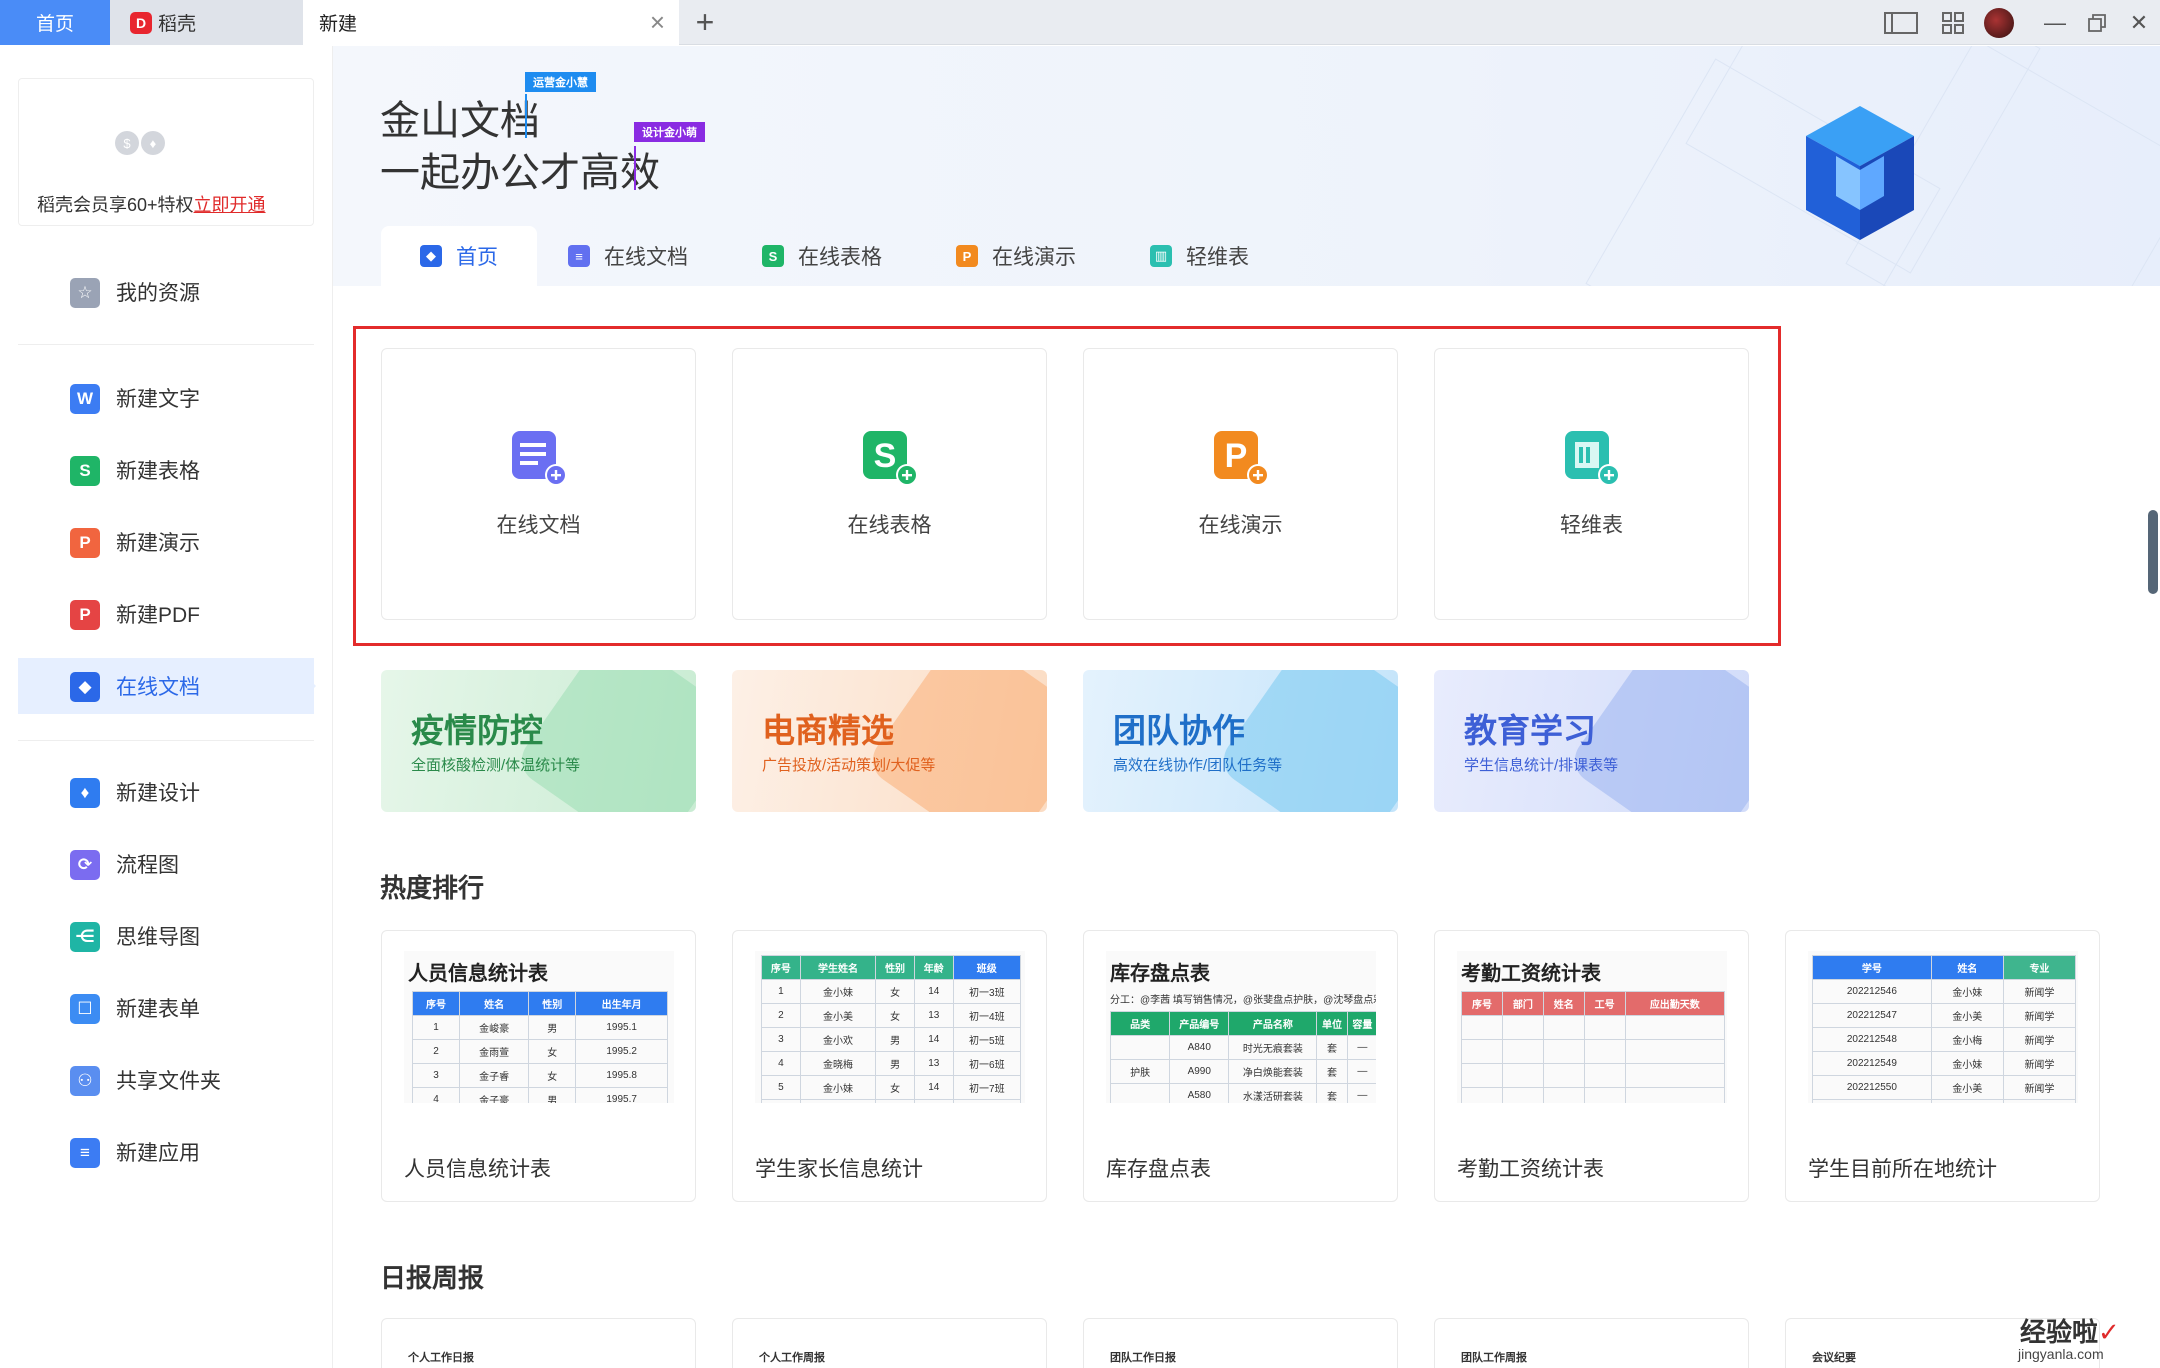 This screenshot has height=1368, width=2160. What do you see at coordinates (2139, 23) in the screenshot?
I see `close-window-icon: ✕` at bounding box center [2139, 23].